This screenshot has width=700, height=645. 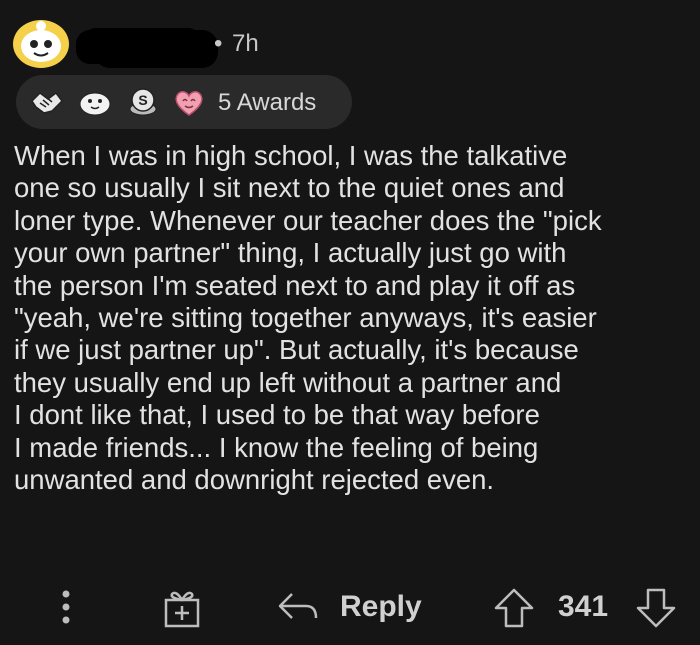 I want to click on gift-icon, so click(x=182, y=609).